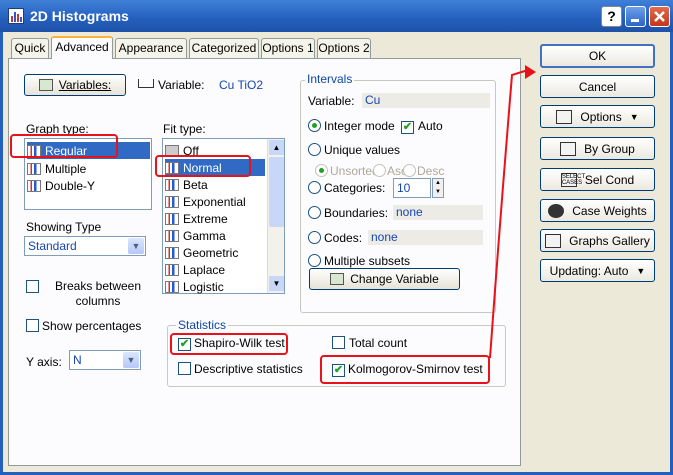  Describe the element at coordinates (184, 129) in the screenshot. I see `fit-type-label: Fit type:` at that location.